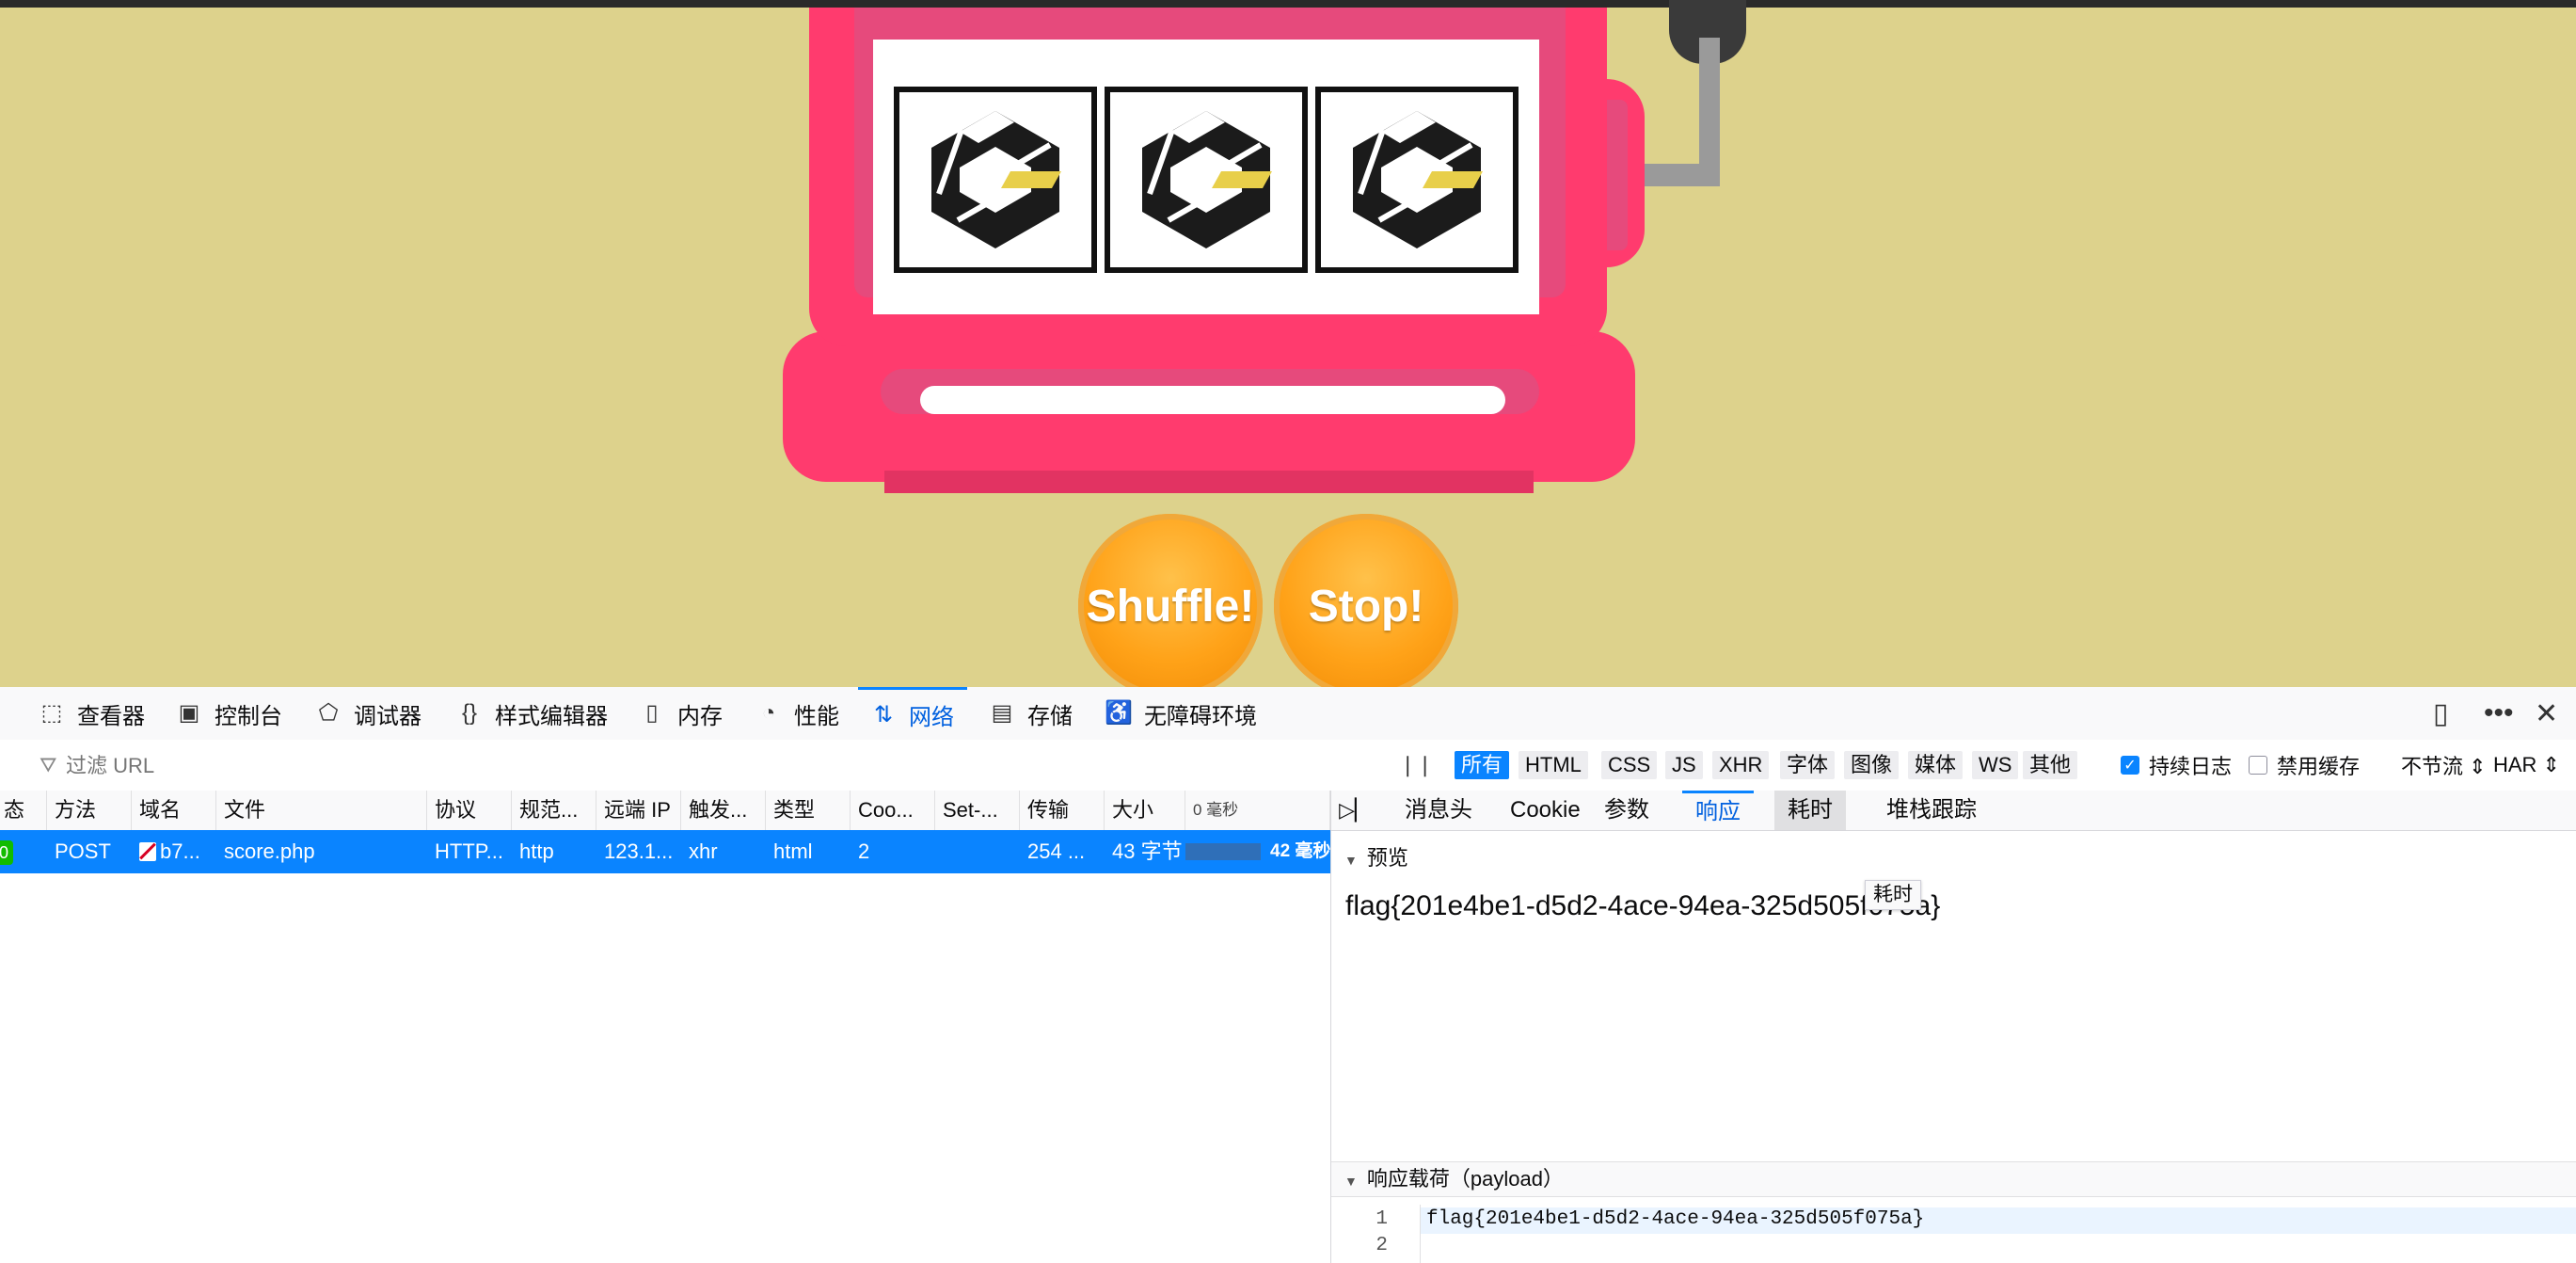  Describe the element at coordinates (1258, 810) in the screenshot. I see `col-waterfall: 0 毫秒` at that location.